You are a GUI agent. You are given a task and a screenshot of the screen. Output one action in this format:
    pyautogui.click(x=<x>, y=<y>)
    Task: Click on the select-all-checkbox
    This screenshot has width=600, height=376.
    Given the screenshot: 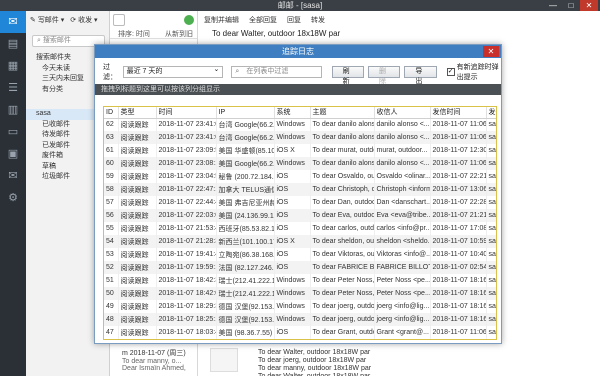 What is the action you would take?
    pyautogui.click(x=119, y=20)
    